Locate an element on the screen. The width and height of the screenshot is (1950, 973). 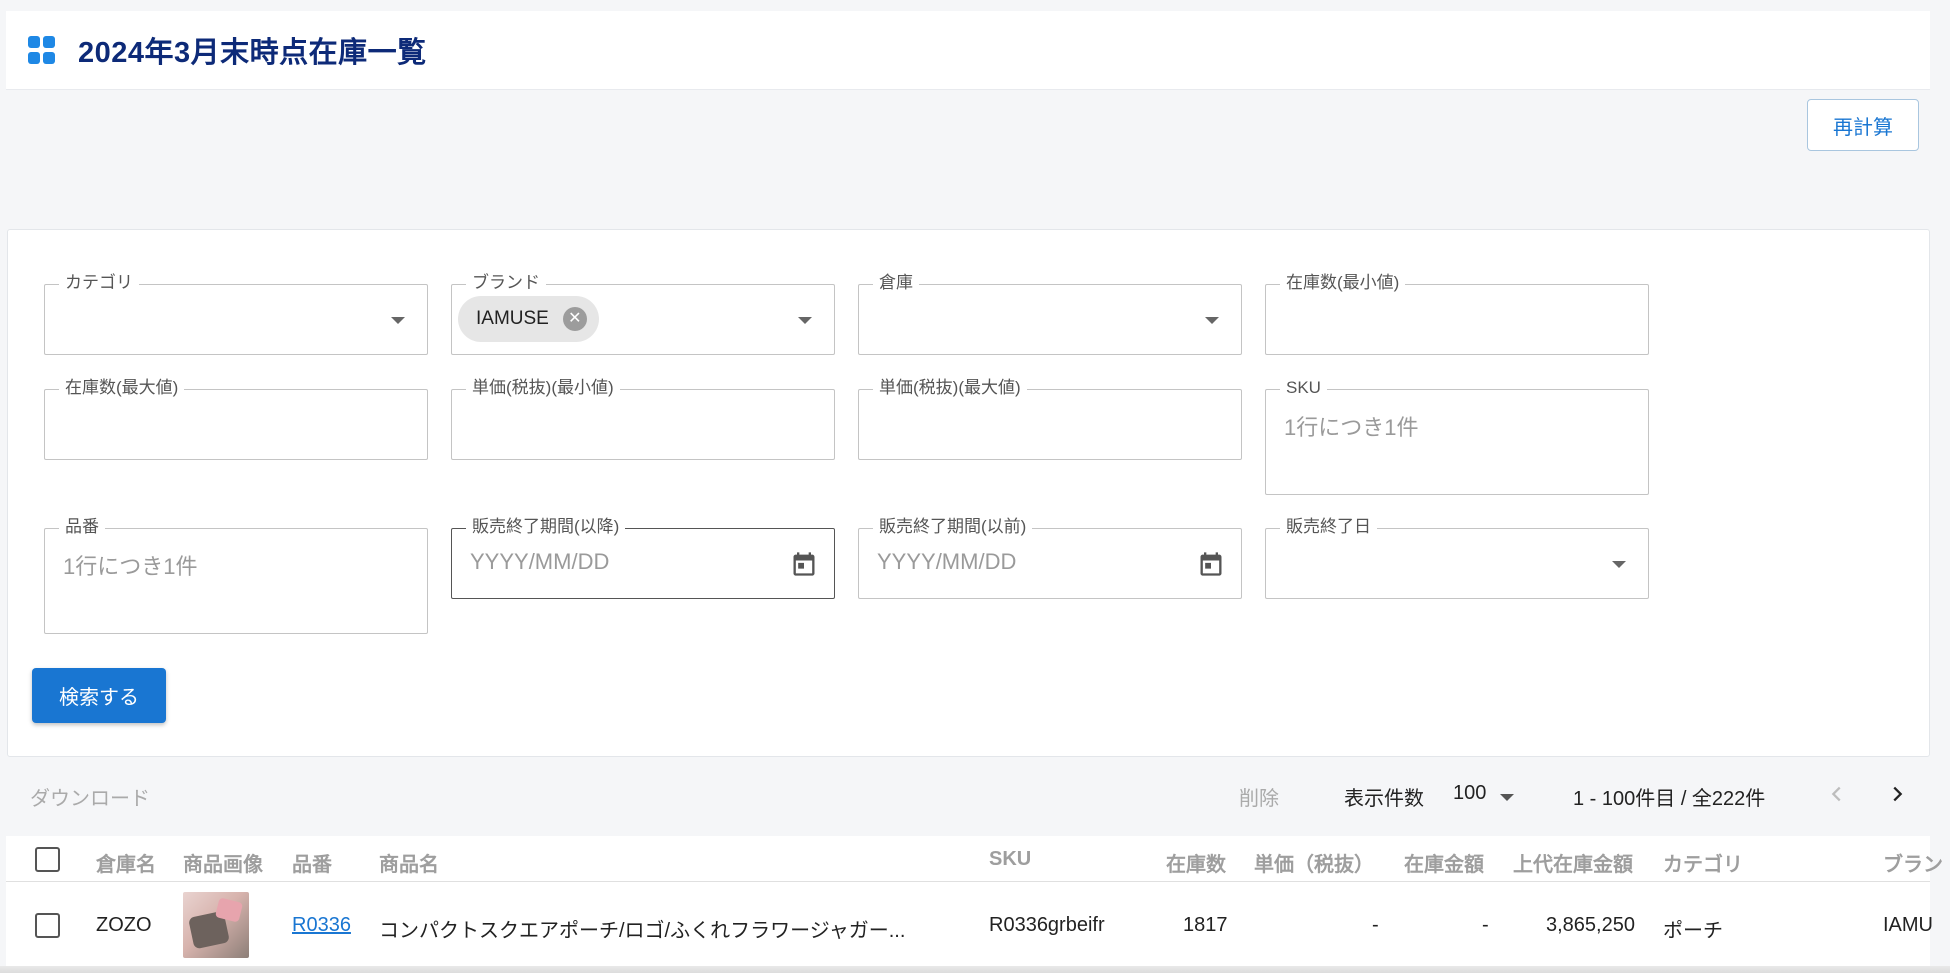
price-min-input: 単価(税抜)(最小値) is located at coordinates (643, 417).